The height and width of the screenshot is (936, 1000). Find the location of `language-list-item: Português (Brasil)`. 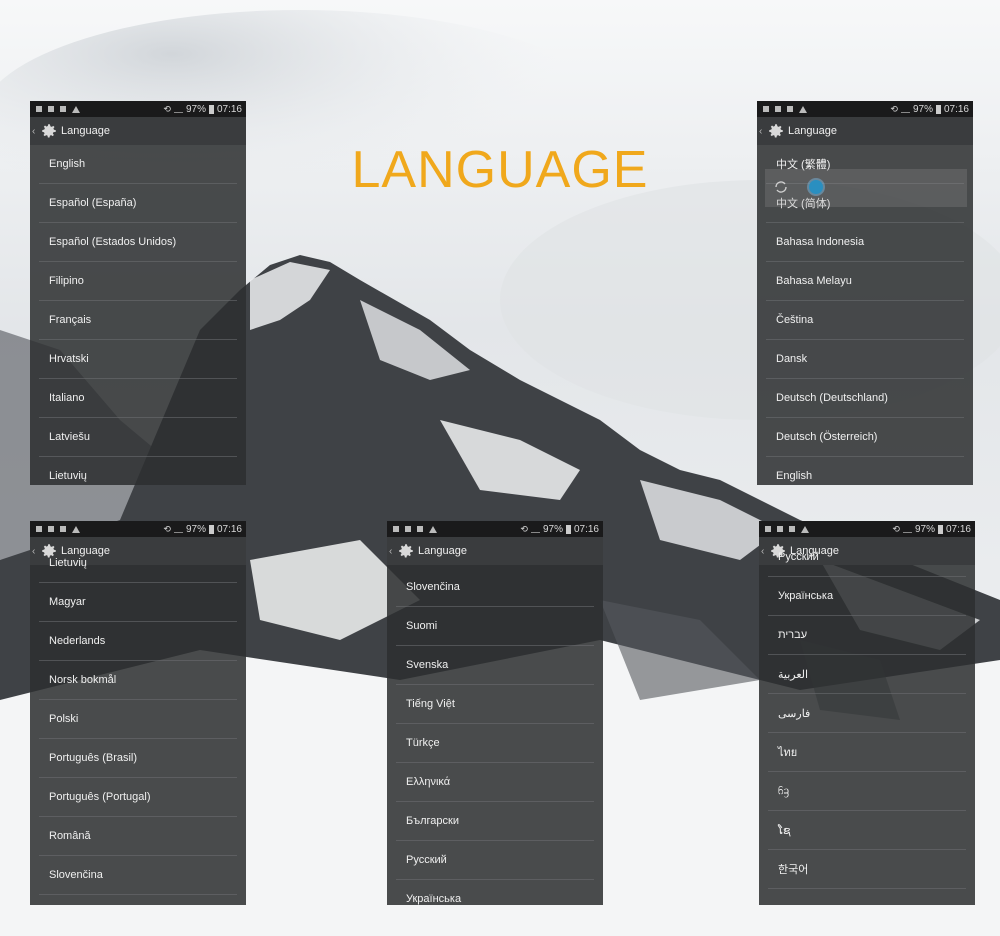

language-list-item: Português (Brasil) is located at coordinates (138, 758).